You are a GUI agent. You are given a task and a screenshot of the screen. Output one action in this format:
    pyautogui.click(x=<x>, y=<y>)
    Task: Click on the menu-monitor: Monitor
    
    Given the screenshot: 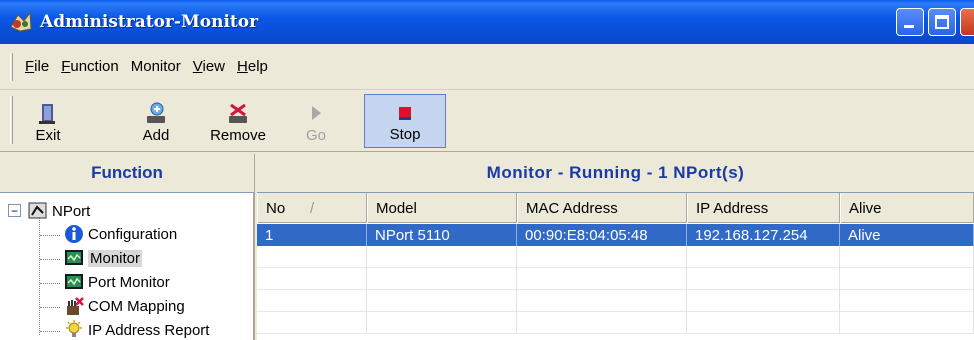 What is the action you would take?
    pyautogui.click(x=156, y=66)
    